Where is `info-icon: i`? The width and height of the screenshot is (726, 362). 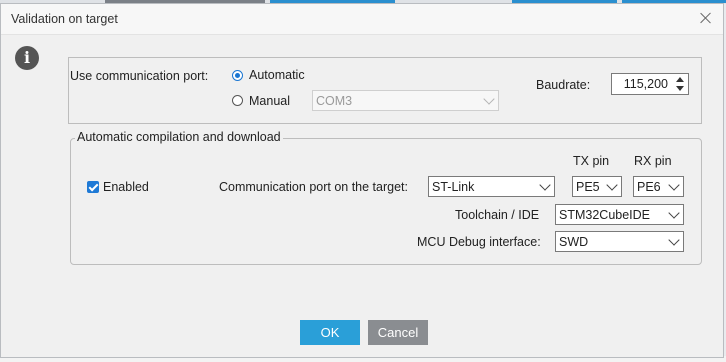
info-icon: i is located at coordinates (27, 58).